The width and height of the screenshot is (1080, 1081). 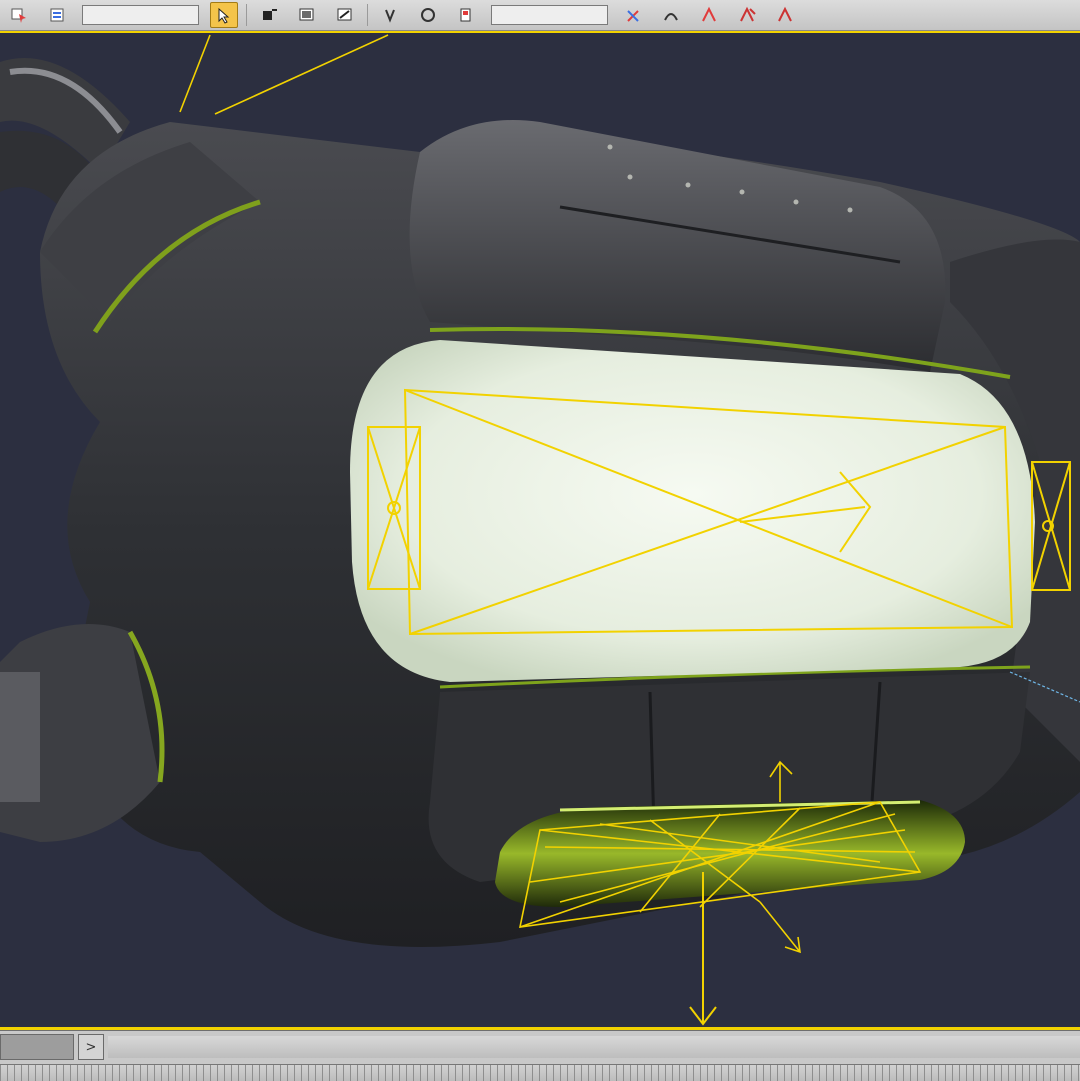 I want to click on rotate-icon, so click(x=270, y=14).